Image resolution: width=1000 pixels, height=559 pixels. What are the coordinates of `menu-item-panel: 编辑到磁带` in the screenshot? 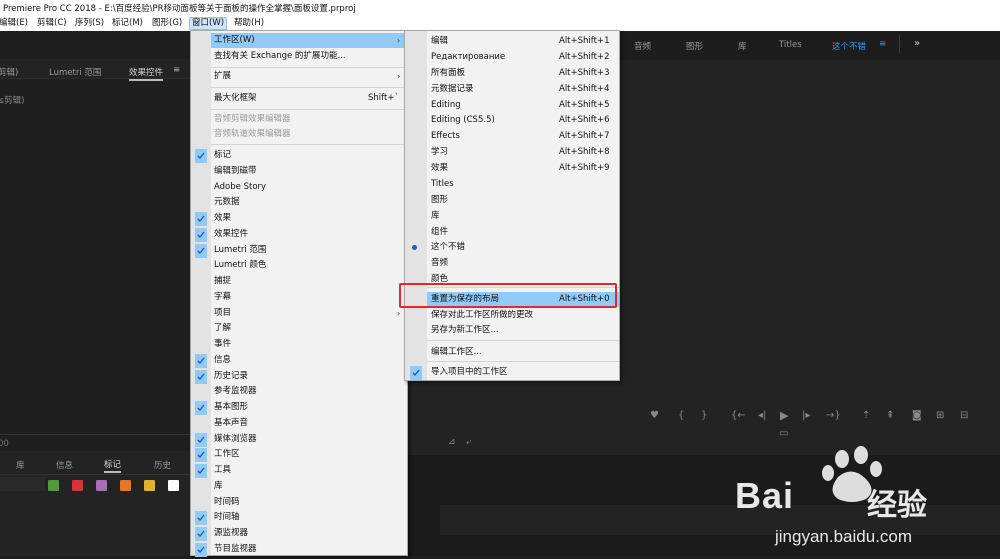 It's located at (309, 171).